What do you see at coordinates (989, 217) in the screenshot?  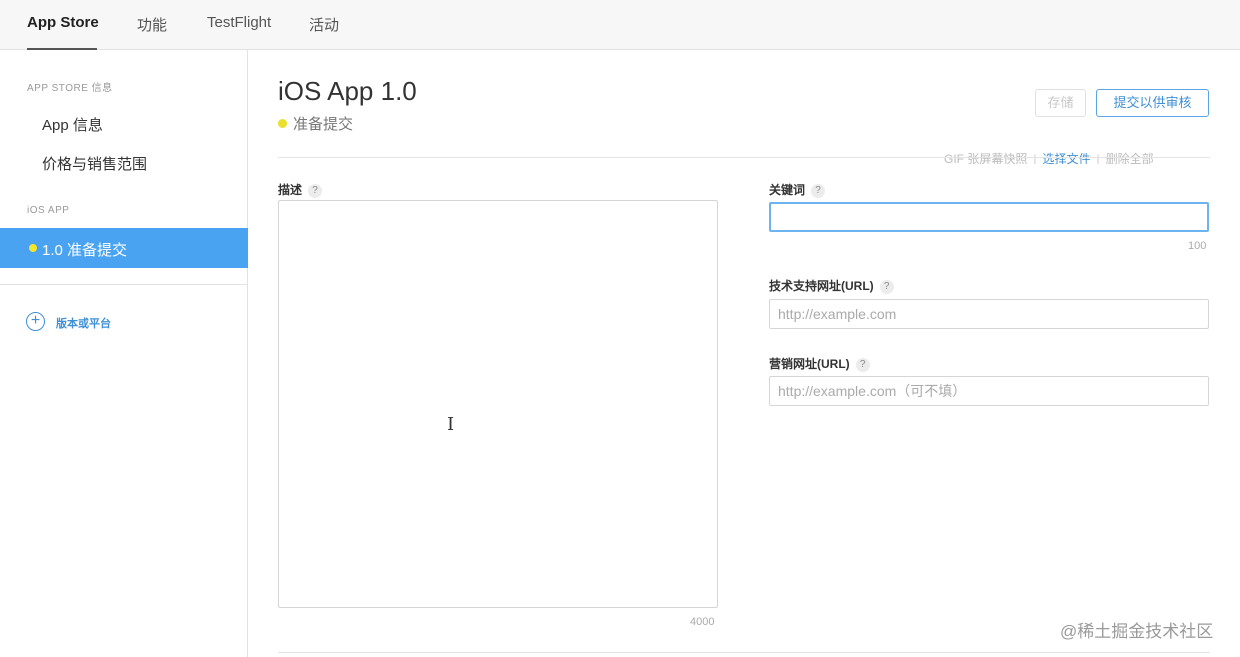 I see `keywords-input` at bounding box center [989, 217].